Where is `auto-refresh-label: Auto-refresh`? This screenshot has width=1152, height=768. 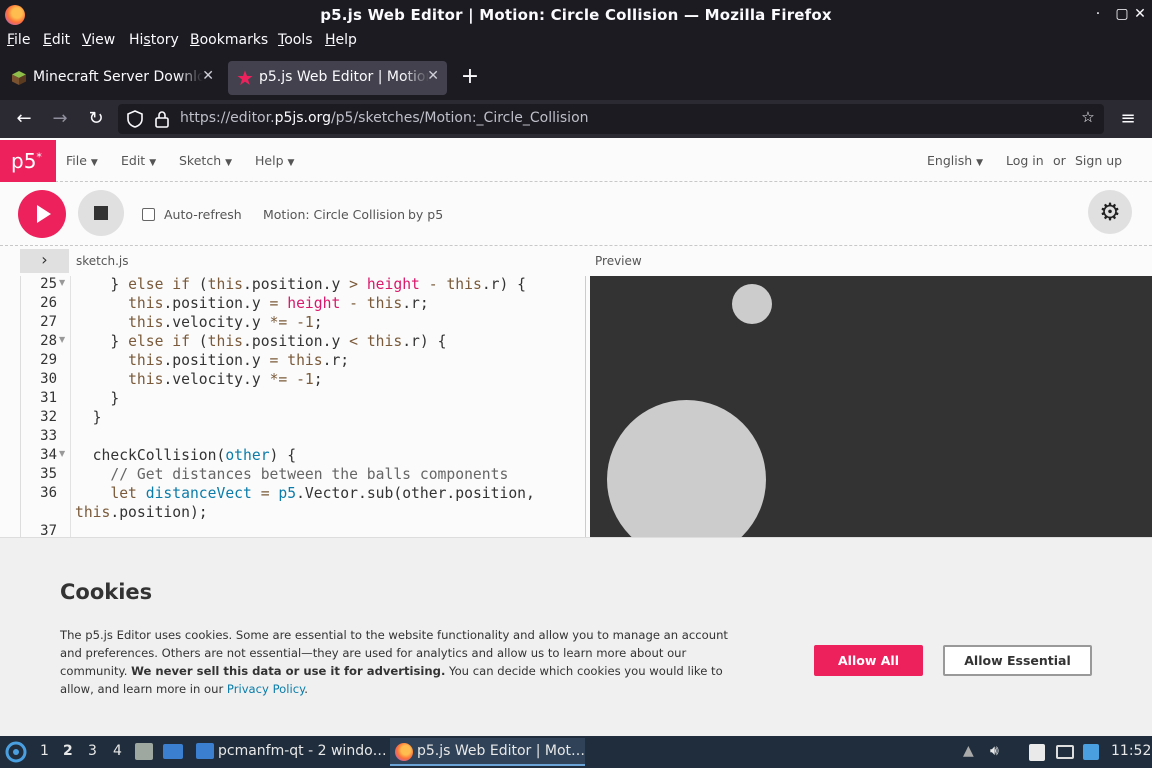
auto-refresh-label: Auto-refresh is located at coordinates (203, 214).